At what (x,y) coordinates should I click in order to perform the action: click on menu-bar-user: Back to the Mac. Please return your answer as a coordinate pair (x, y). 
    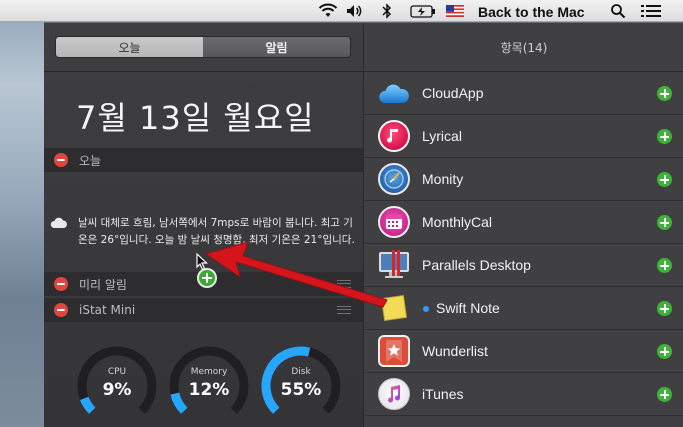
    Looking at the image, I should click on (531, 12).